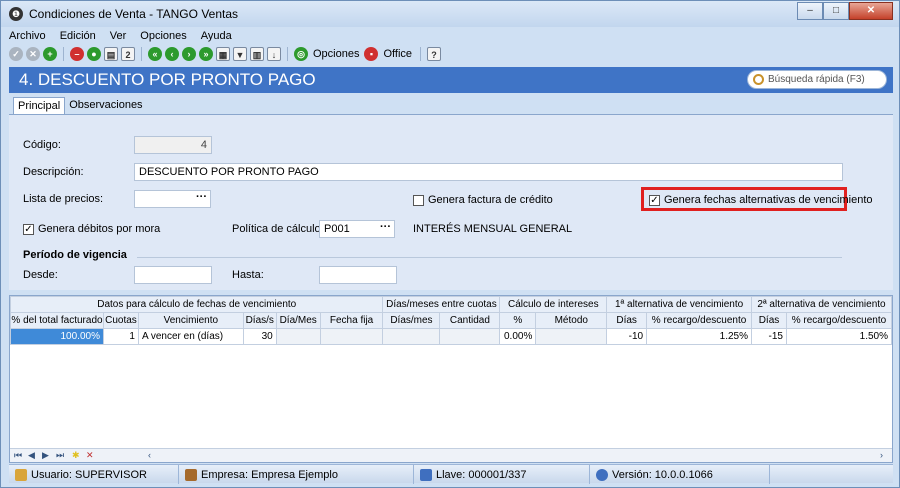 This screenshot has width=900, height=488. I want to click on tab-principal: Principal, so click(39, 105).